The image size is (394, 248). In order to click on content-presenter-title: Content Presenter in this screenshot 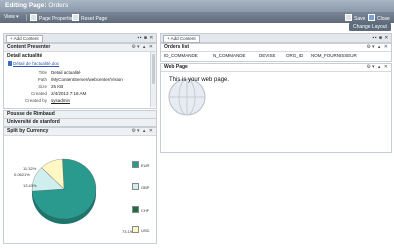, I will do `click(29, 47)`.